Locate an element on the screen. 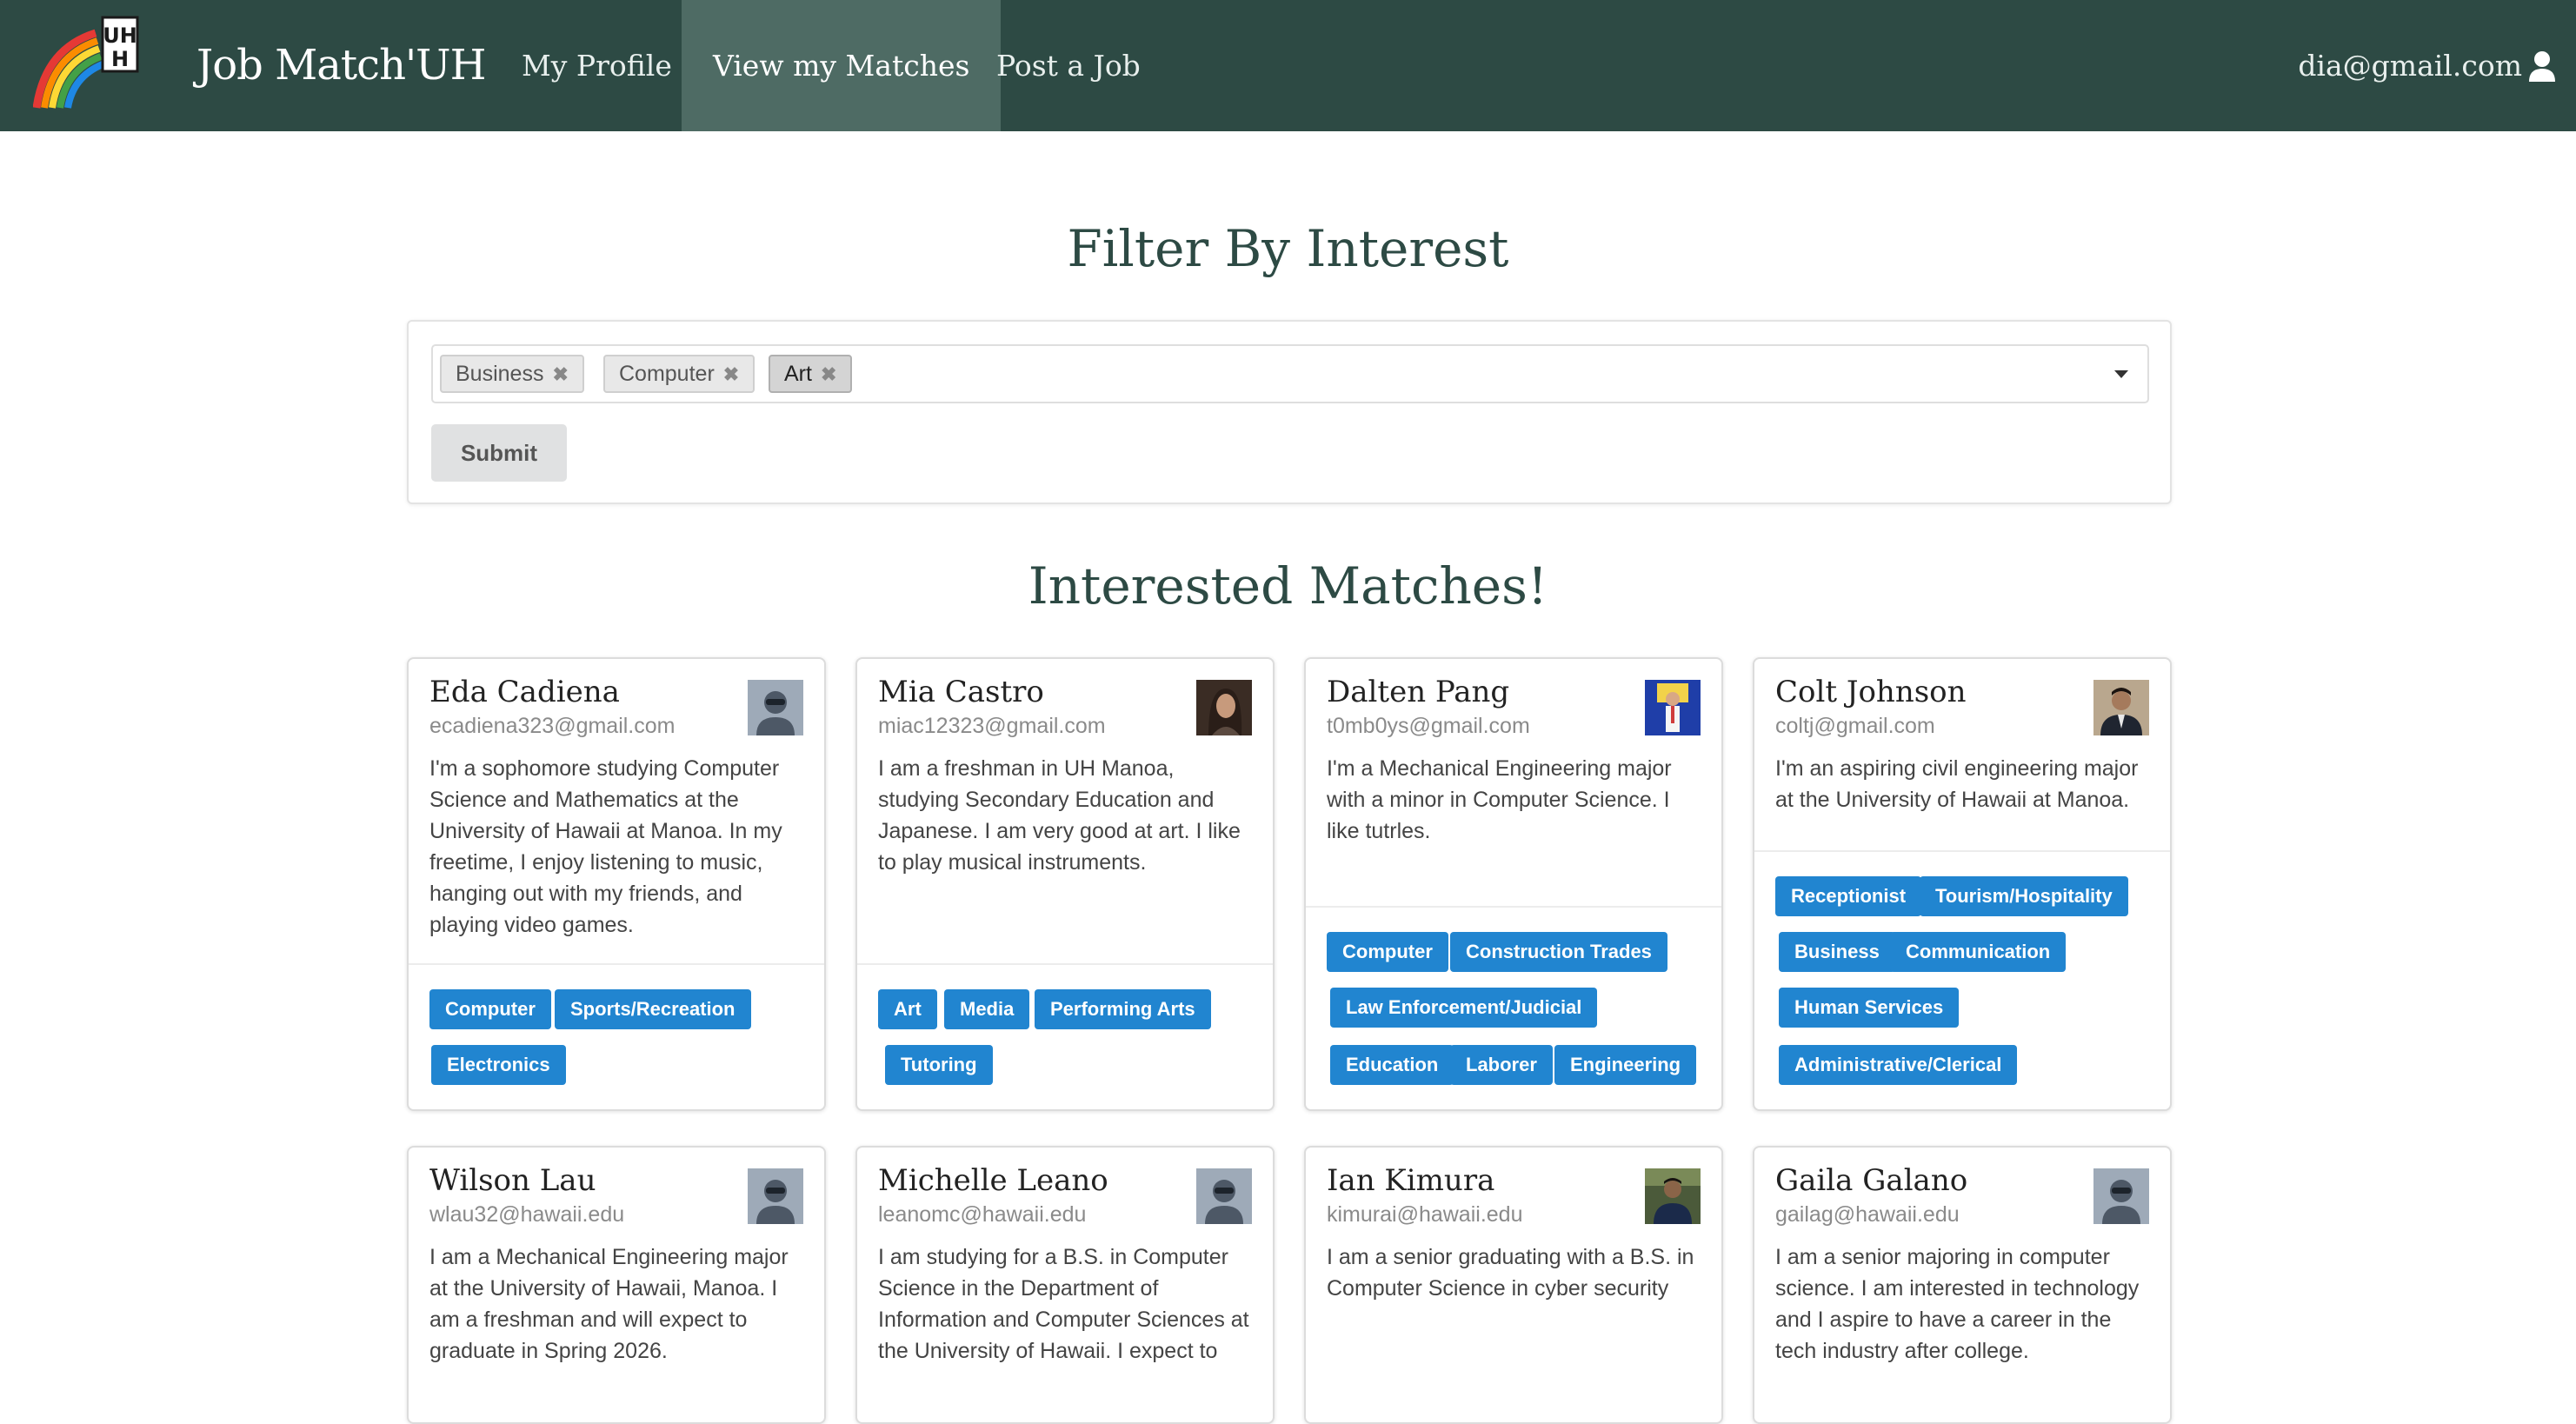 Image resolution: width=2576 pixels, height=1424 pixels. card-name: Eda Cadiena is located at coordinates (524, 692).